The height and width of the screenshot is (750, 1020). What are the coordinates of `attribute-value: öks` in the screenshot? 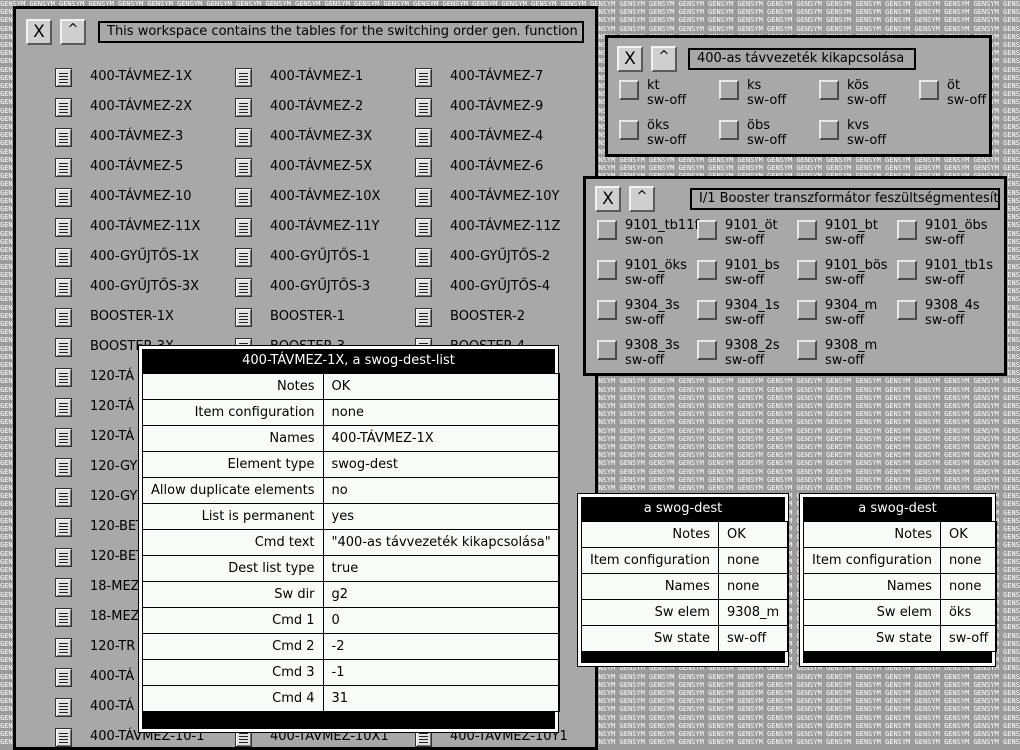 It's located at (968, 612).